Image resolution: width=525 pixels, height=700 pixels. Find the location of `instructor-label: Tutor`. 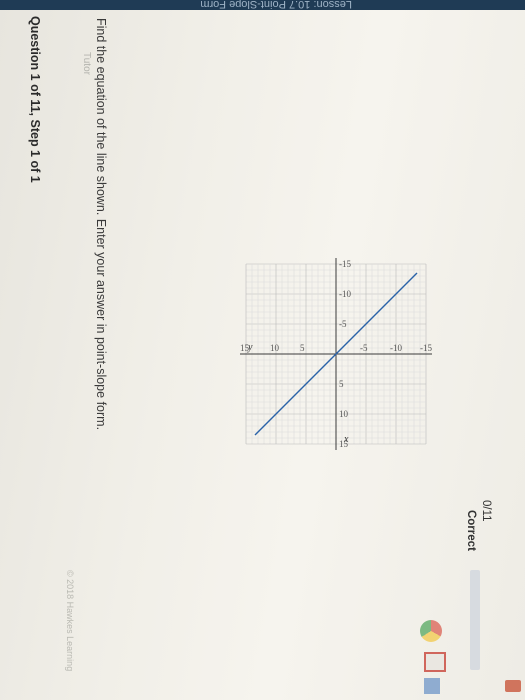

instructor-label: Tutor is located at coordinates (86, 63).